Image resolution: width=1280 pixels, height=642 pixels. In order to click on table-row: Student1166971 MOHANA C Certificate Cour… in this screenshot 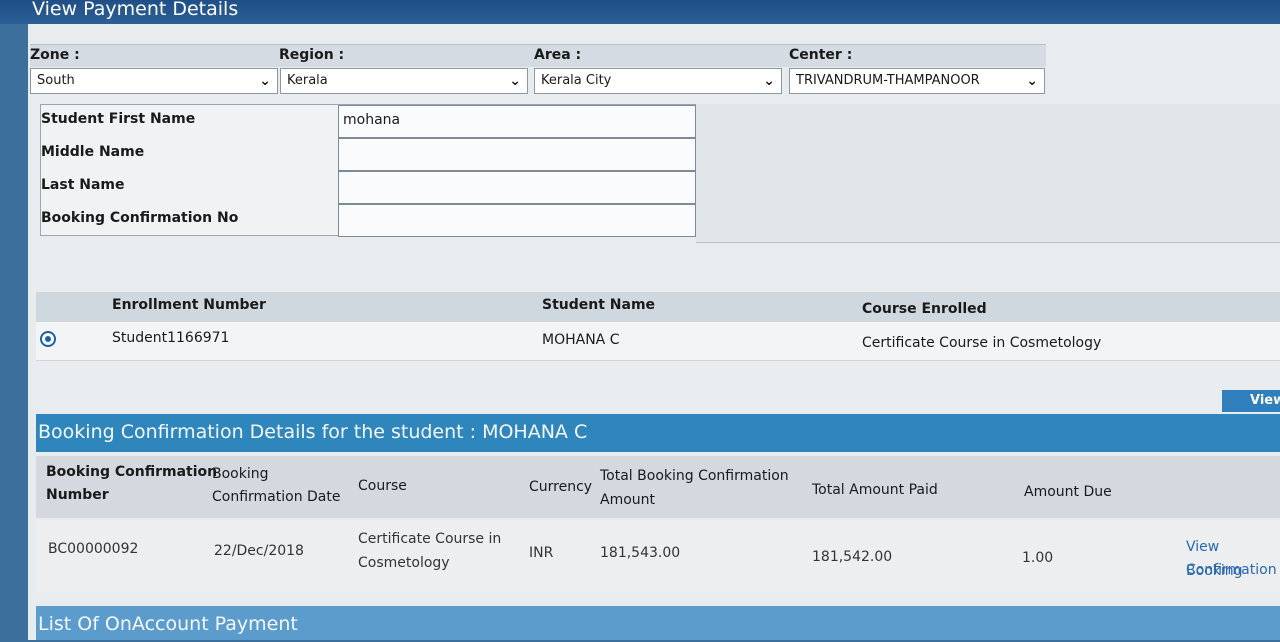, I will do `click(658, 341)`.